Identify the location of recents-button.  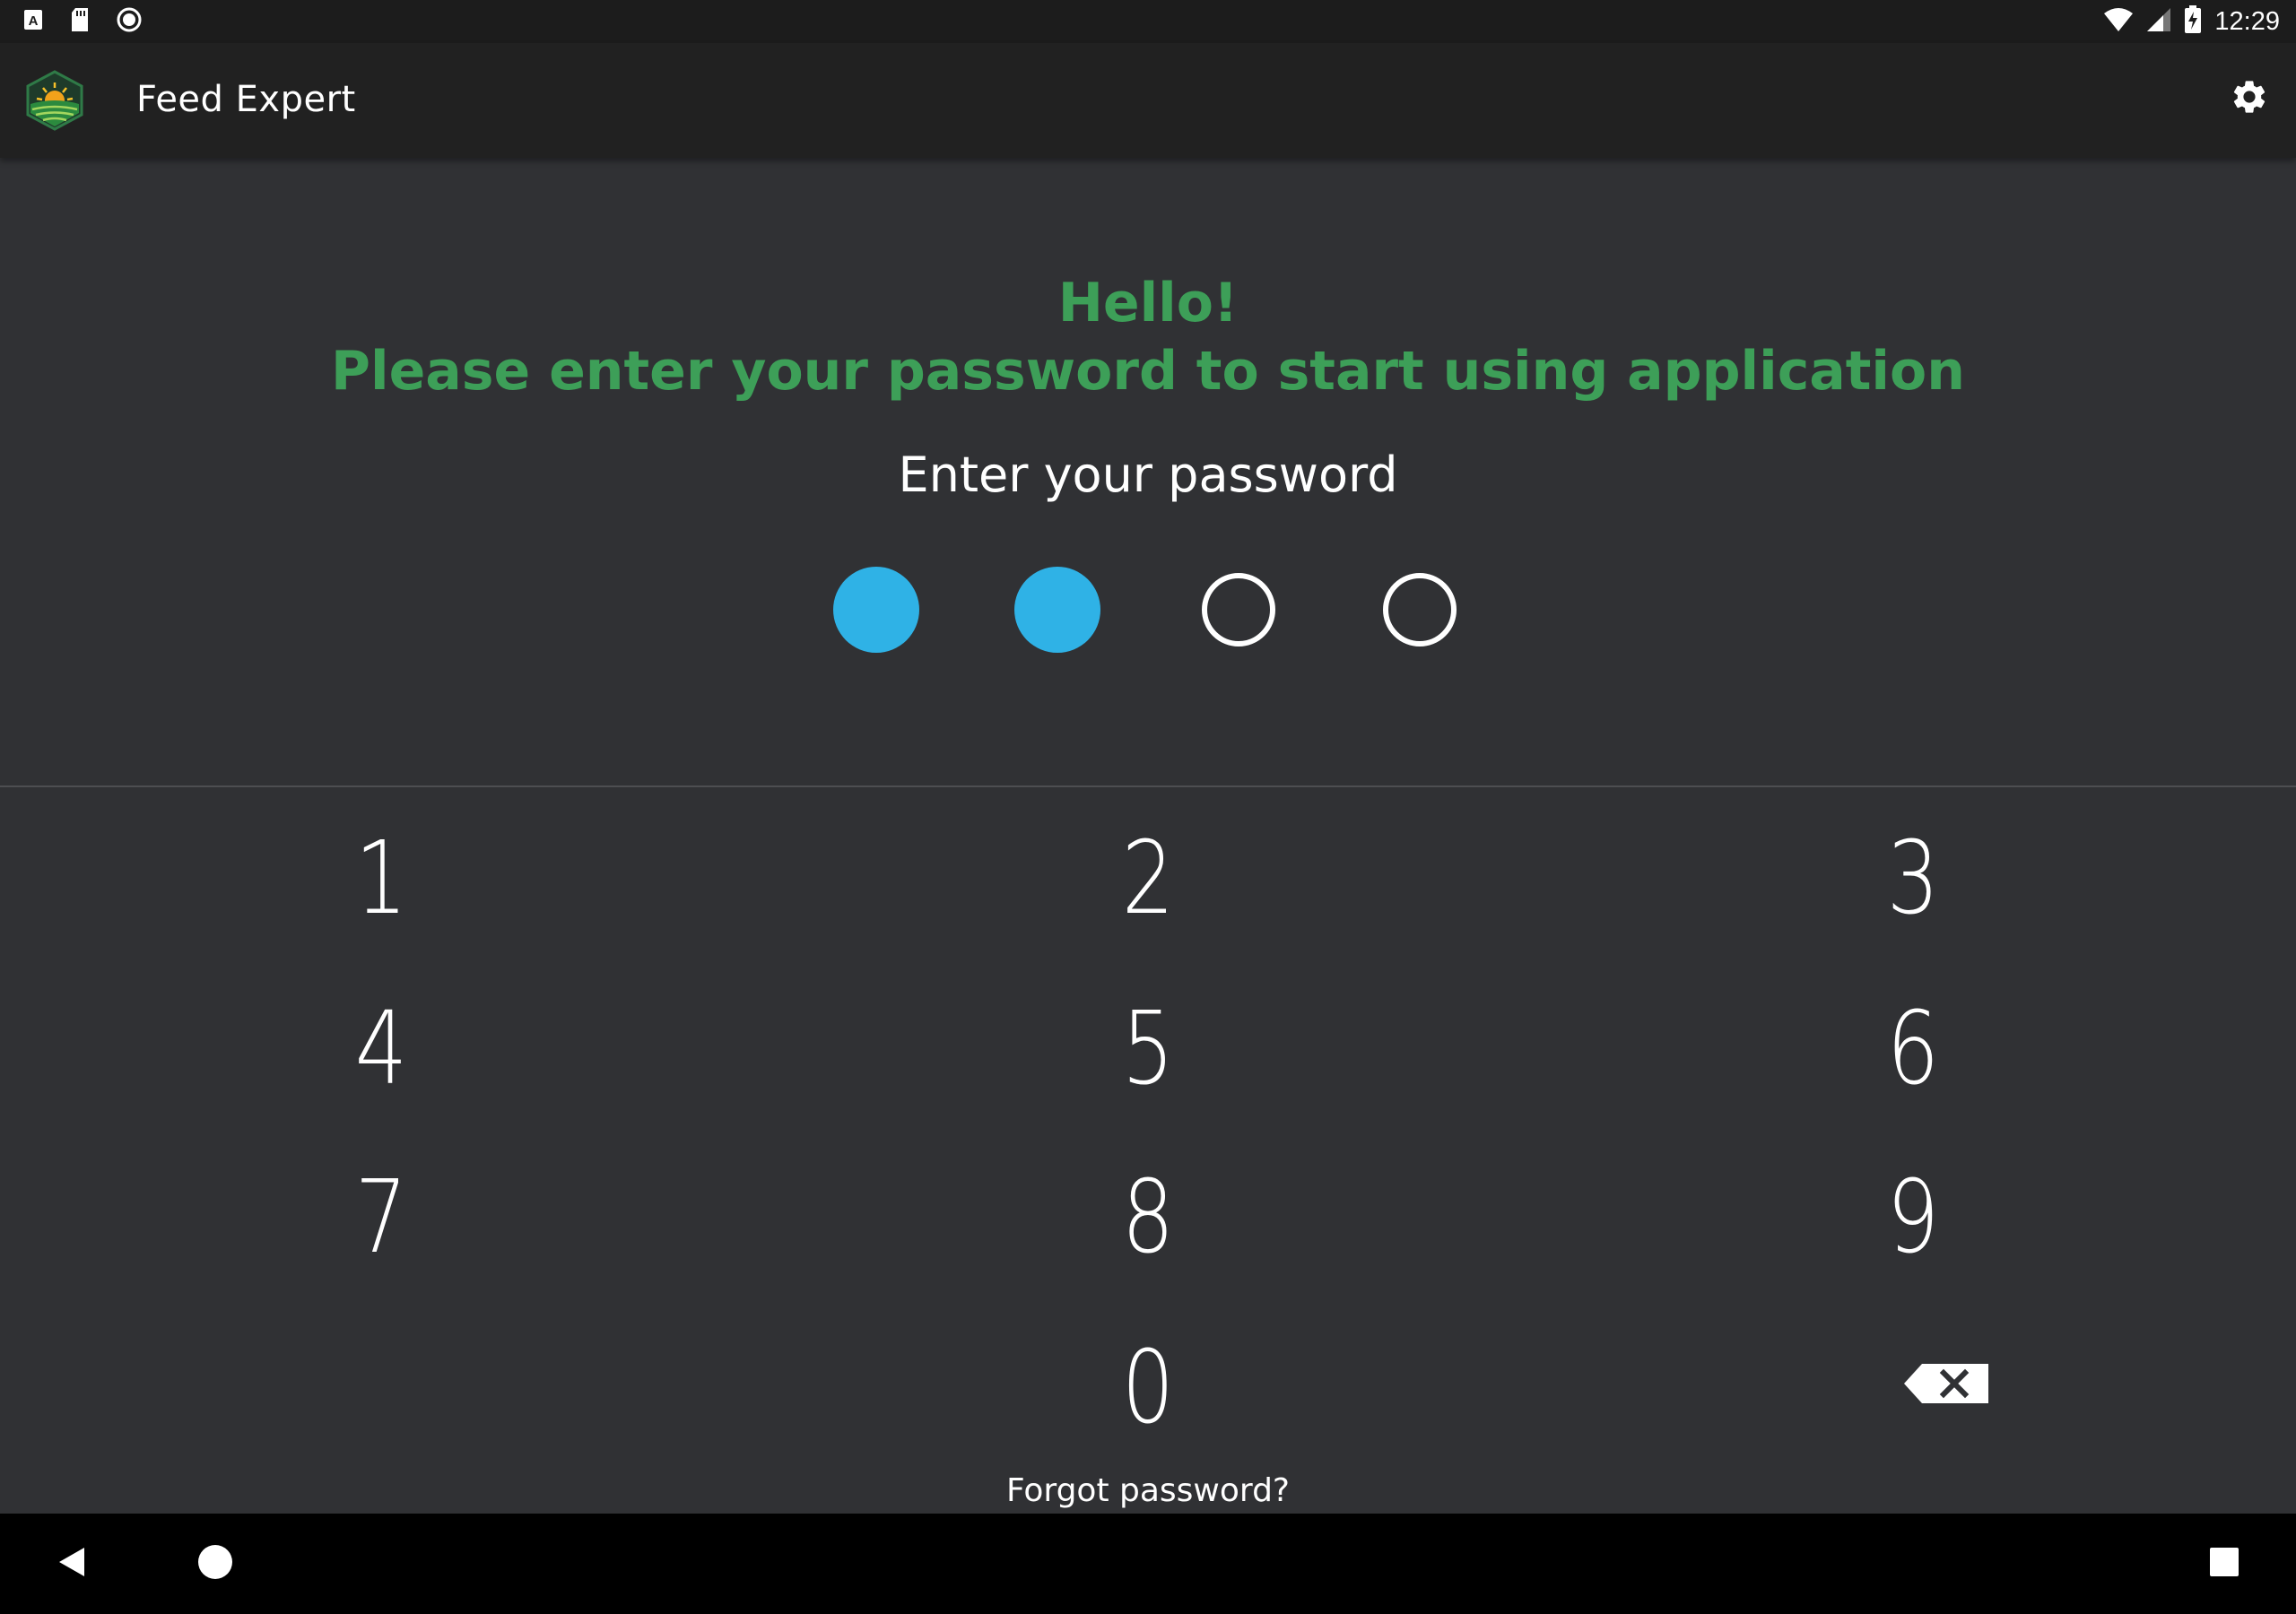
(2224, 1564).